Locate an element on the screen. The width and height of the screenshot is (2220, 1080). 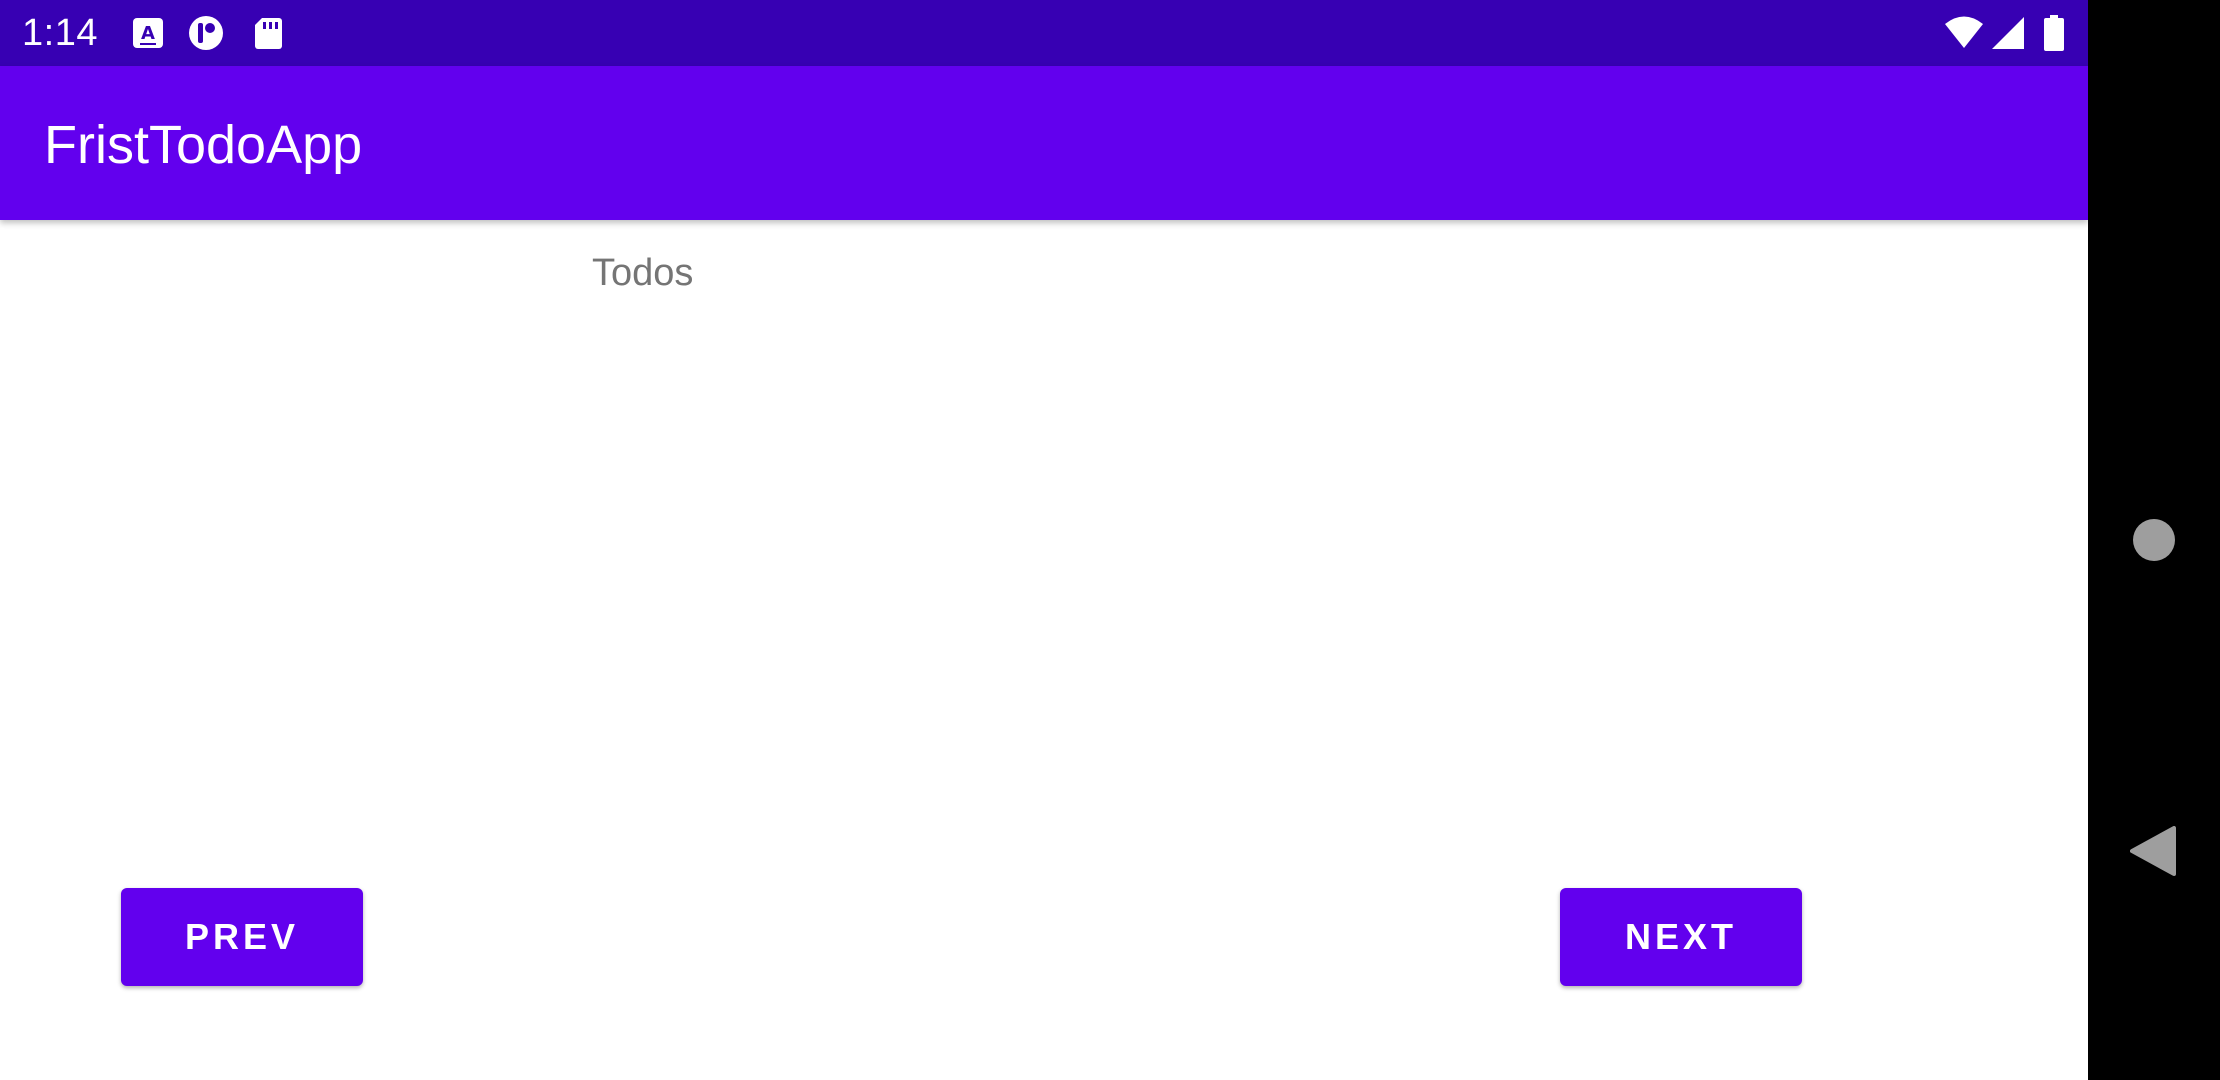
home-icon is located at coordinates (2154, 540).